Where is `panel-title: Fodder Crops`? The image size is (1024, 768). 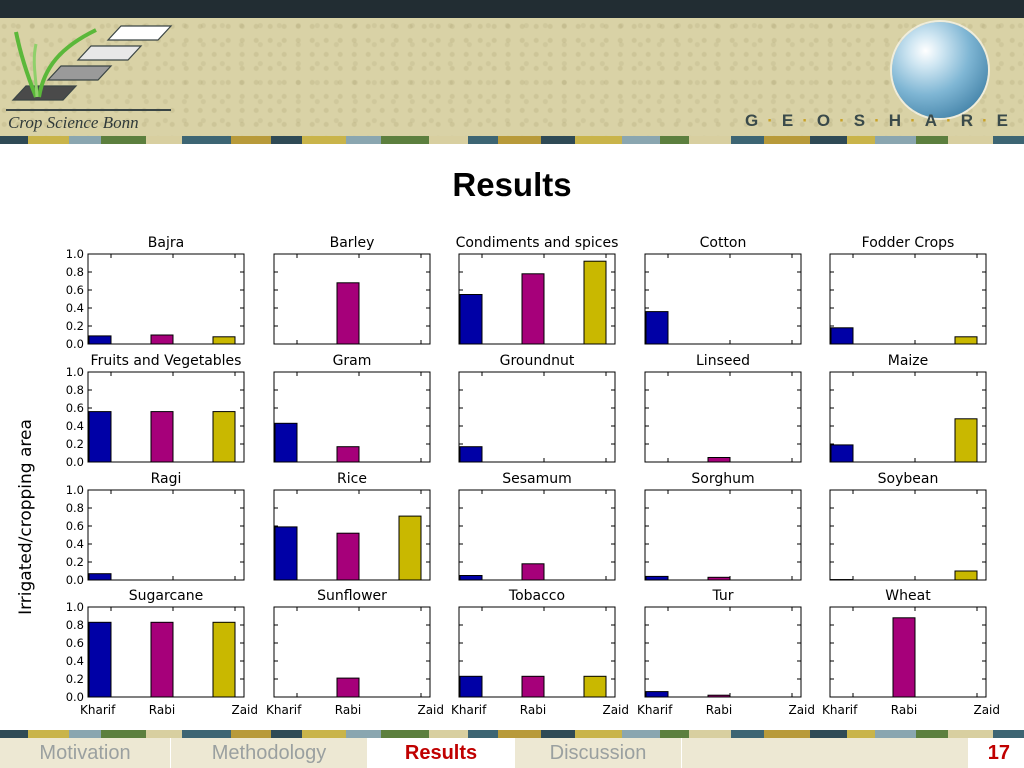
panel-title: Fodder Crops is located at coordinates (908, 243).